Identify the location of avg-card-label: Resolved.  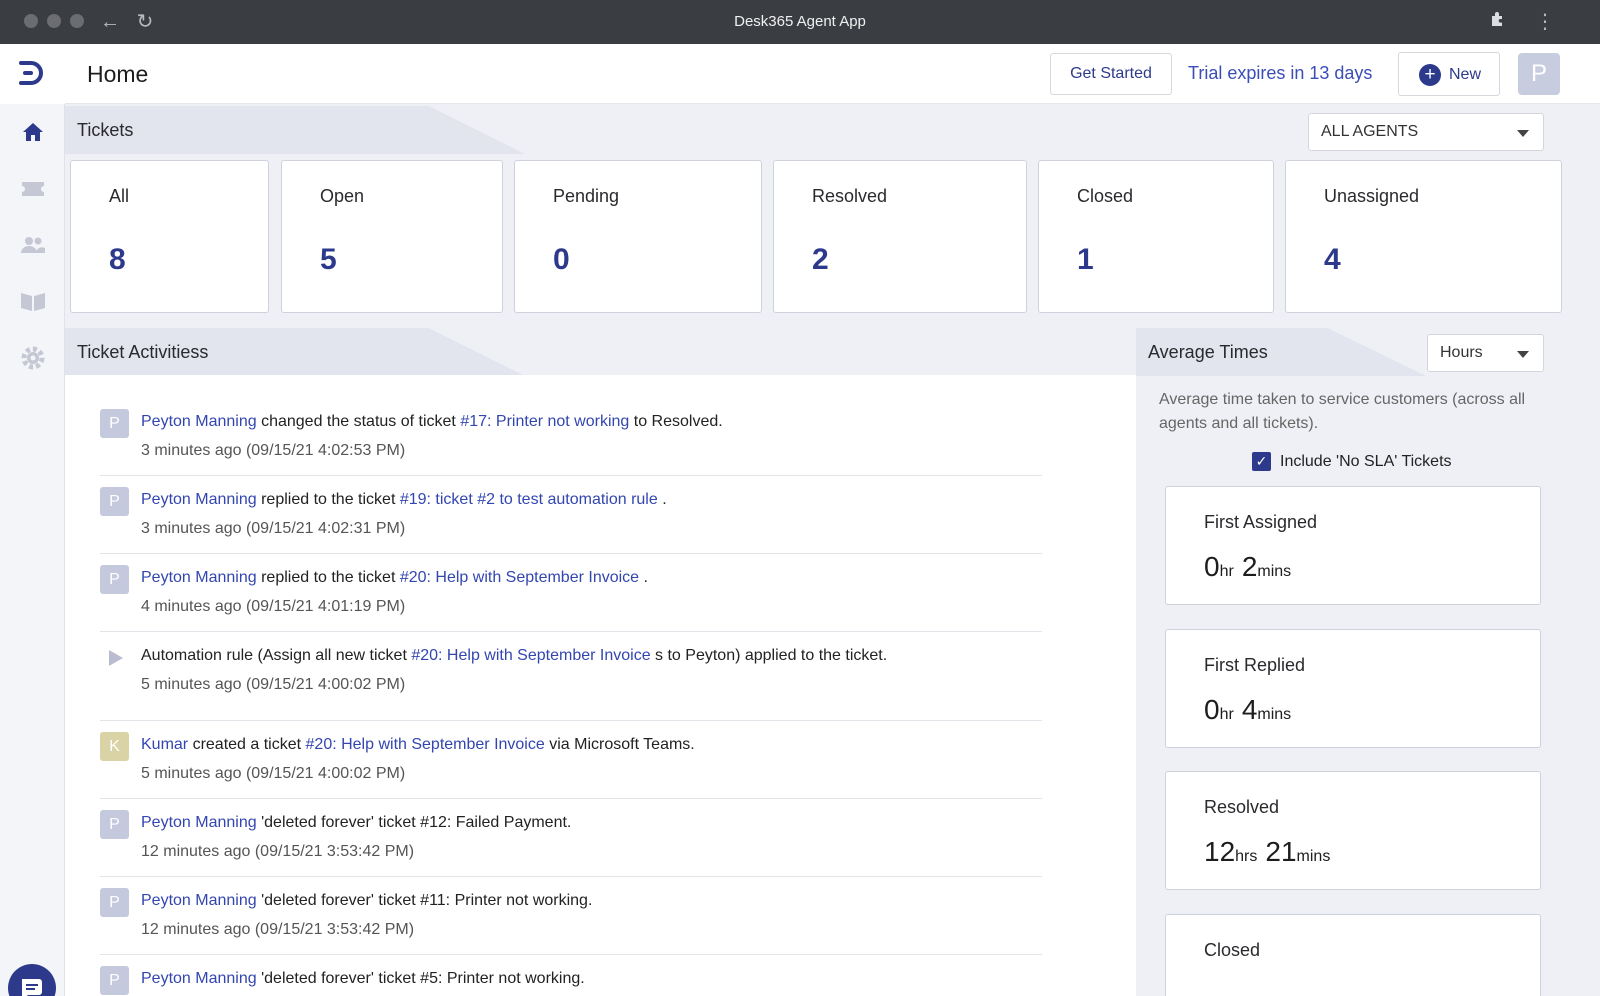
(1242, 807).